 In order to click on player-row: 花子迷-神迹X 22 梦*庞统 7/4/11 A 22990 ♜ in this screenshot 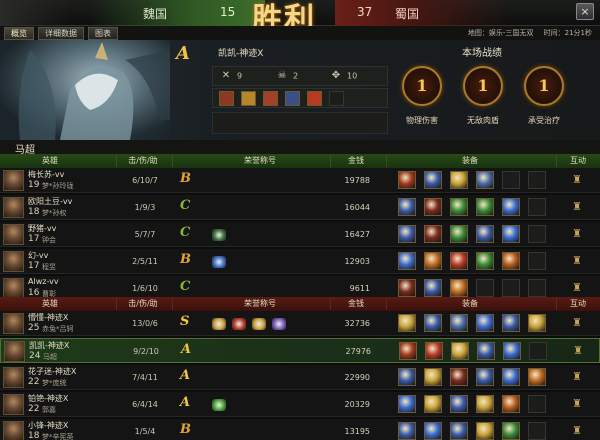, I will do `click(300, 377)`.